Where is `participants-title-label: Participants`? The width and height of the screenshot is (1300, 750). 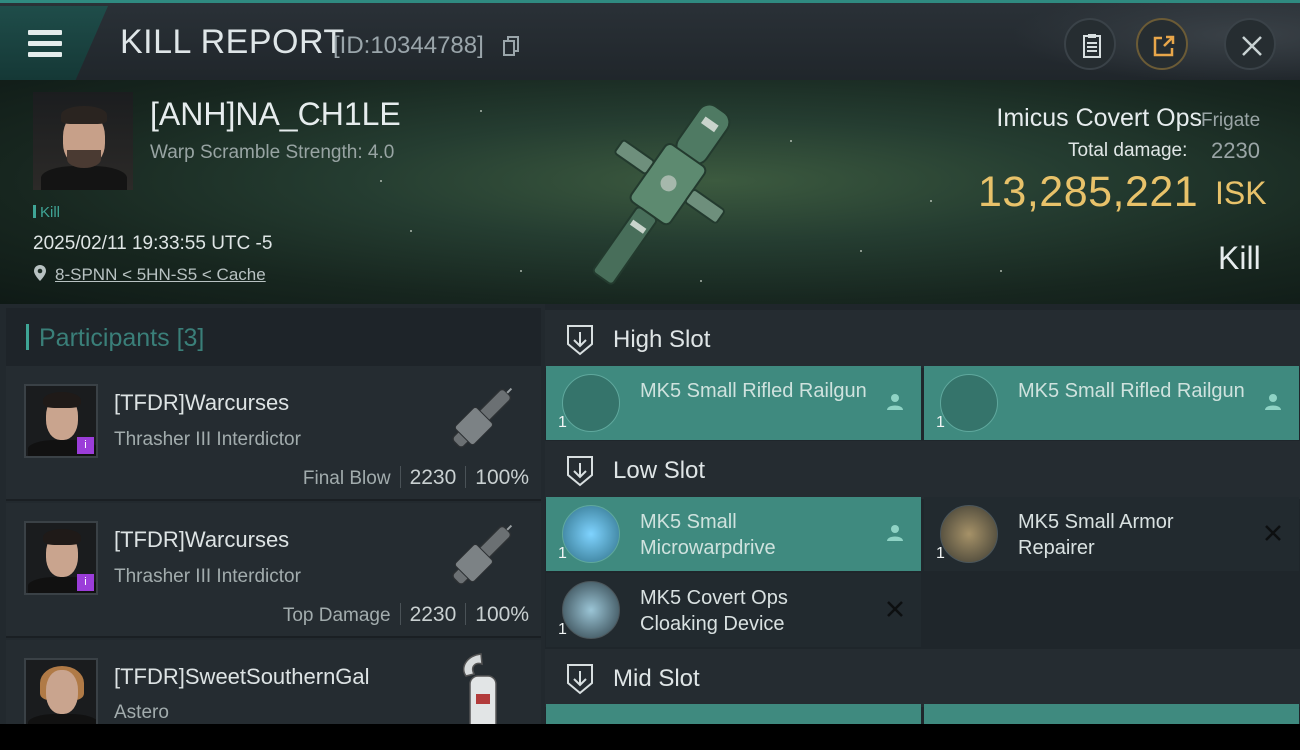
participants-title-label: Participants is located at coordinates (104, 338).